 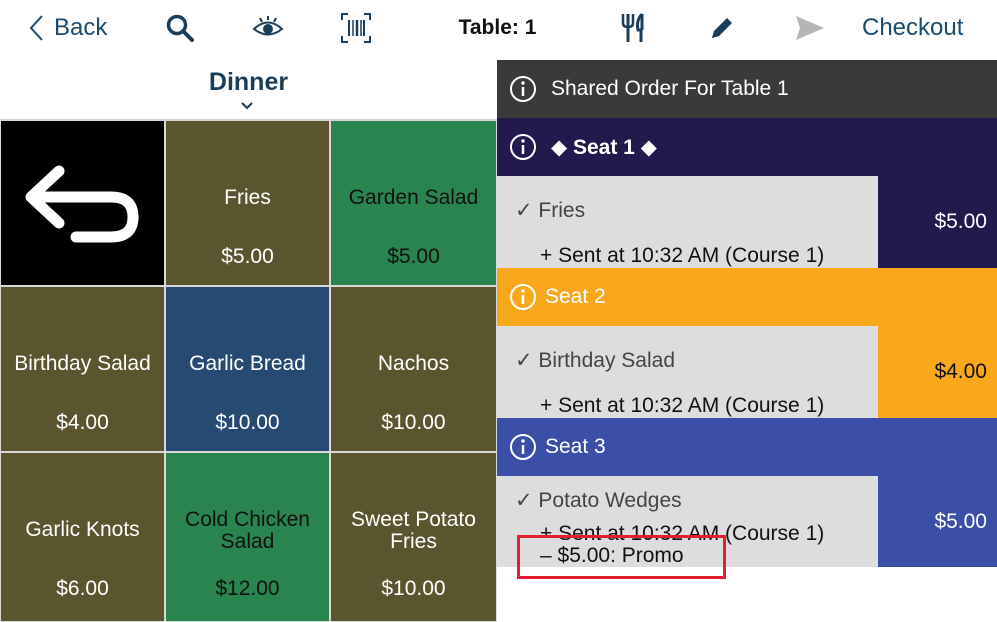 I want to click on eye-icon, so click(x=268, y=26).